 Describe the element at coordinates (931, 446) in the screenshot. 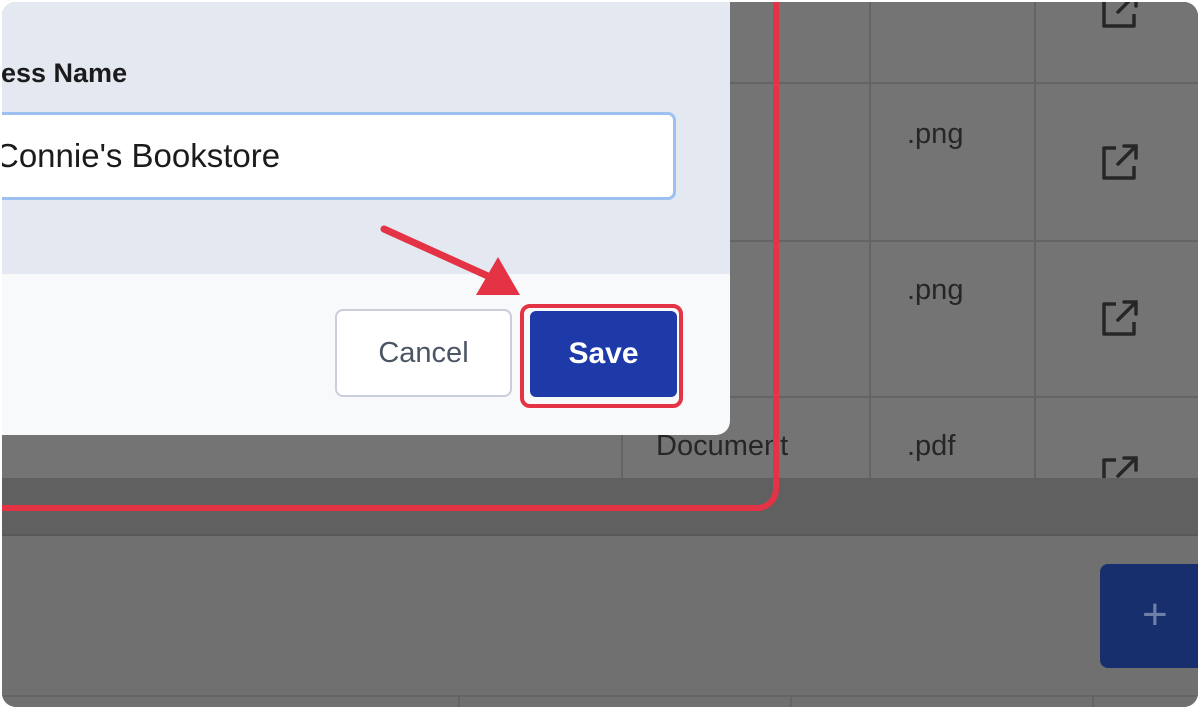

I see `table-cell-extension: .pdf` at that location.